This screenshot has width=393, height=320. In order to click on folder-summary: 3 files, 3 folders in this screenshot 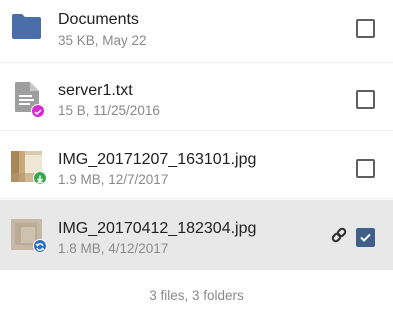, I will do `click(196, 295)`.